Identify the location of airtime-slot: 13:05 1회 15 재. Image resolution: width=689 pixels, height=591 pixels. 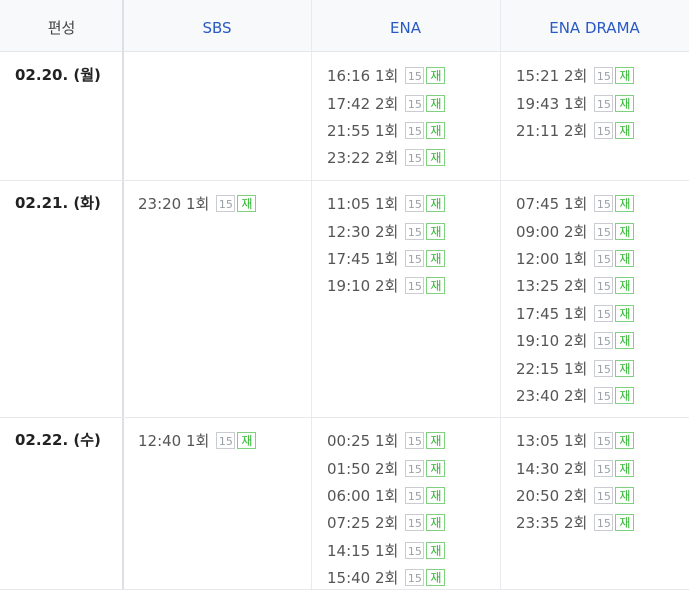
(575, 440).